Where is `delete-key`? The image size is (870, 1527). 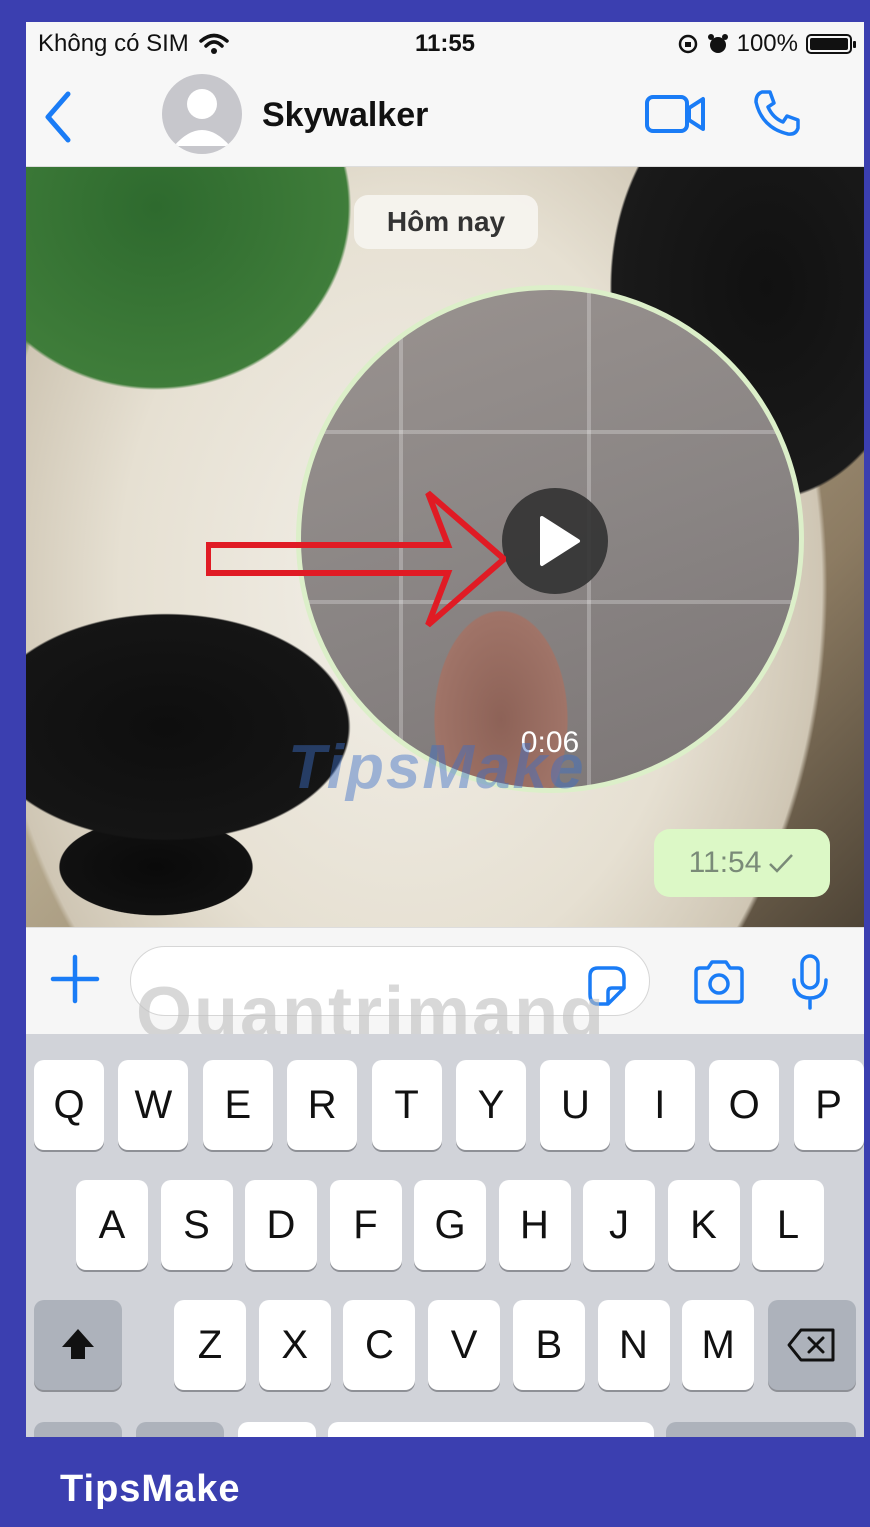
delete-key is located at coordinates (812, 1345).